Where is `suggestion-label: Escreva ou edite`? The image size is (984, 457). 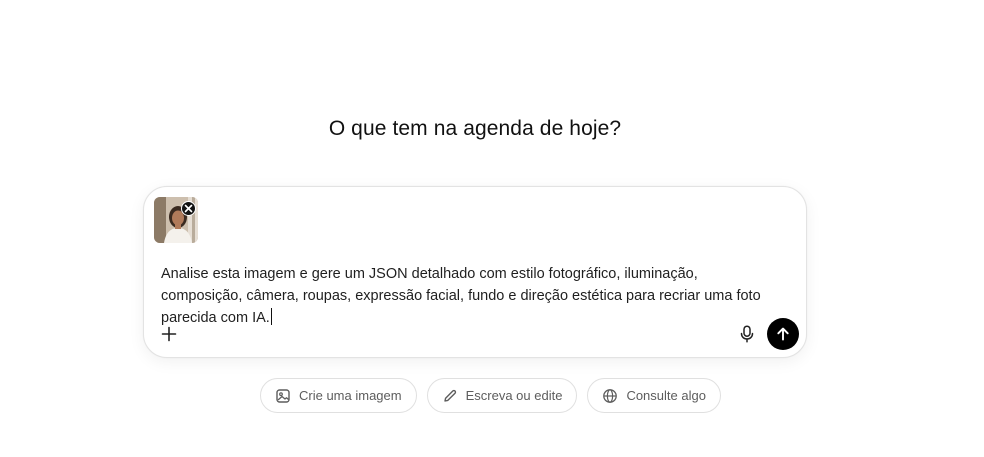
suggestion-label: Escreva ou edite is located at coordinates (514, 395).